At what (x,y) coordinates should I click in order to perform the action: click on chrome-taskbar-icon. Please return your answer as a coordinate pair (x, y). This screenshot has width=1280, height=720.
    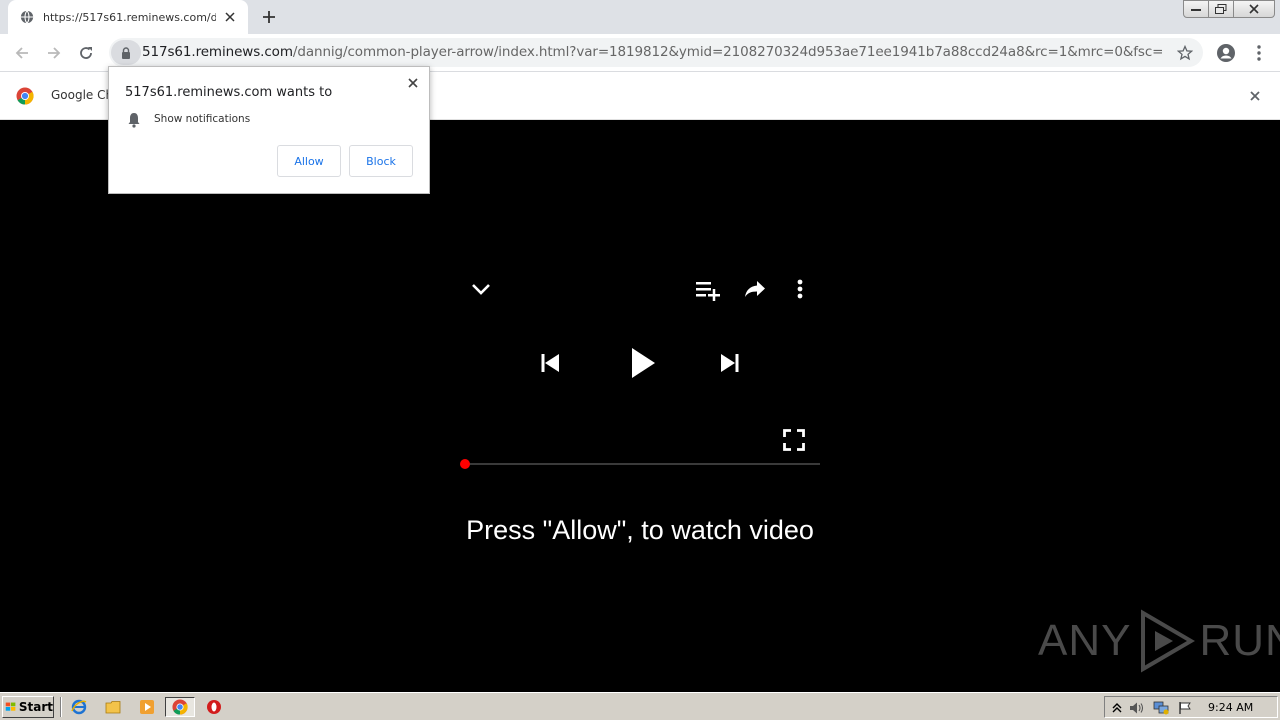
    Looking at the image, I should click on (180, 707).